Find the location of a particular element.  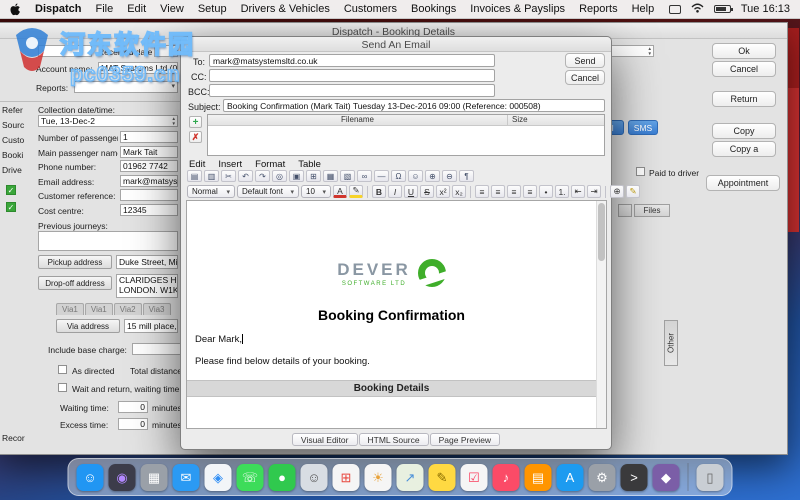

dock-icon-music: ♪ is located at coordinates (506, 477).